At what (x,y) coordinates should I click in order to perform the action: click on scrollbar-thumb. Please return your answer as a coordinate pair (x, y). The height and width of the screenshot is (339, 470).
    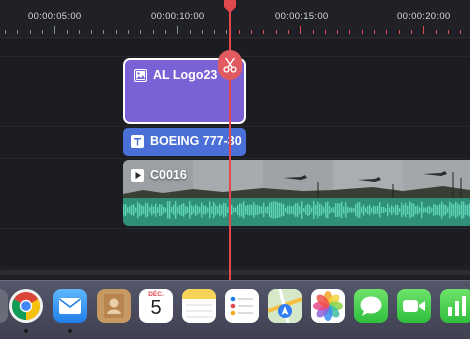
    Looking at the image, I should click on (235, 272).